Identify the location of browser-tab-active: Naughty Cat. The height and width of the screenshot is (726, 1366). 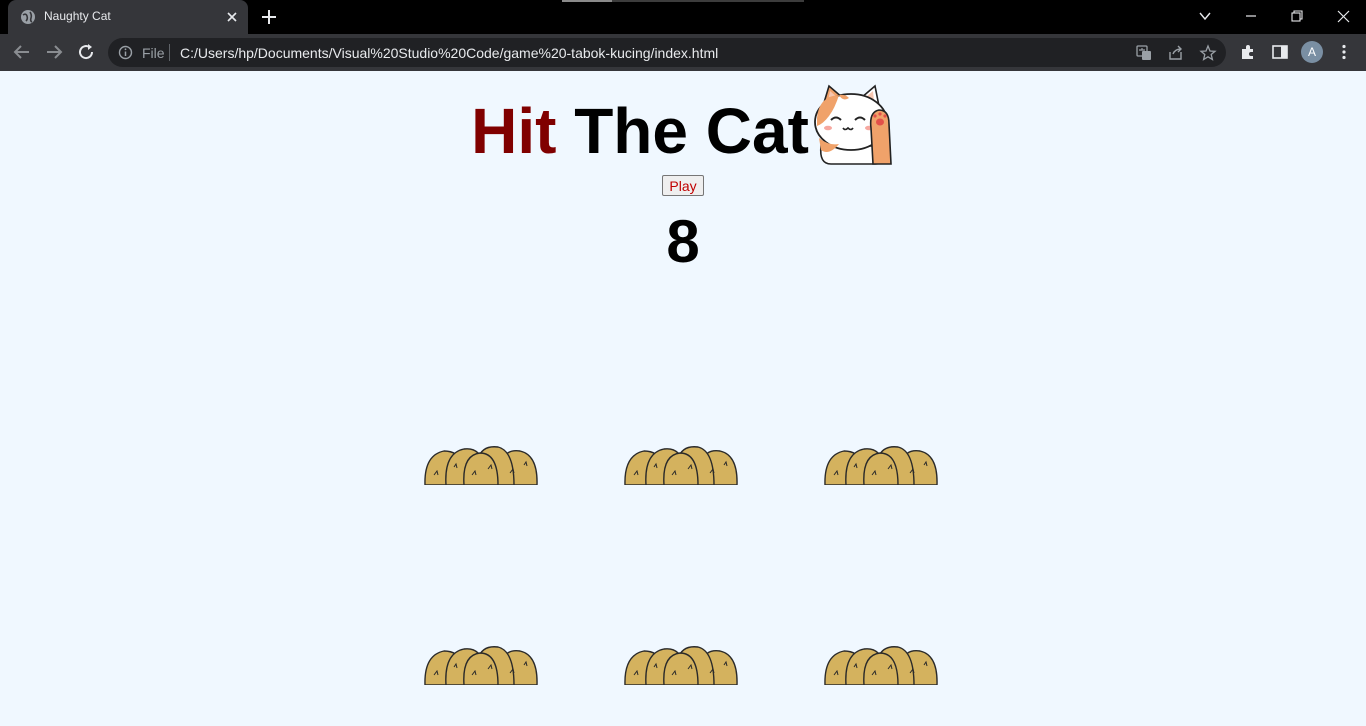
(128, 17).